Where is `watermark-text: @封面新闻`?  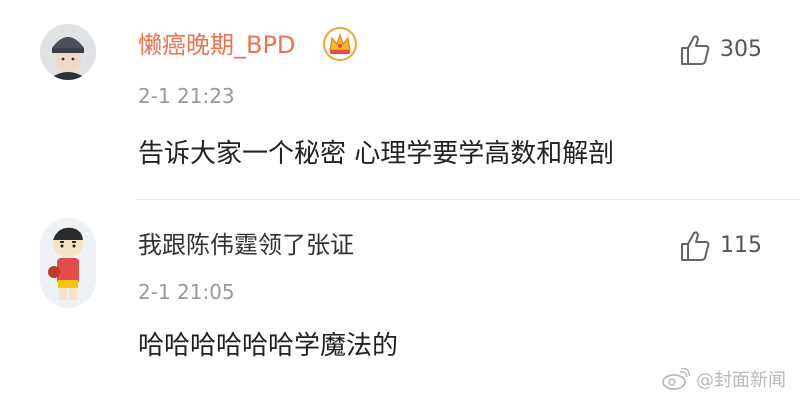
watermark-text: @封面新闻 is located at coordinates (741, 380).